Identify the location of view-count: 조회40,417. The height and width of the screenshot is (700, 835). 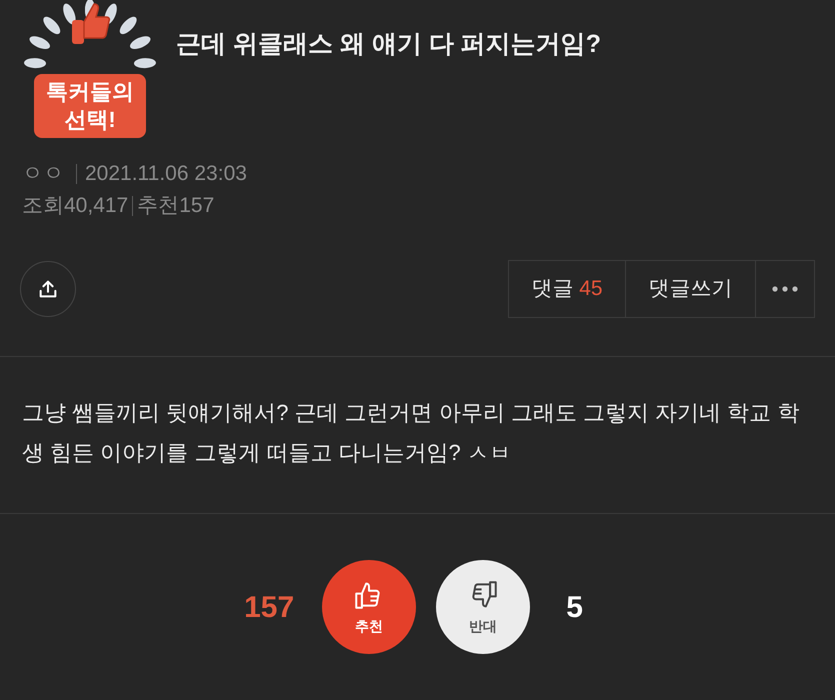
(75, 206).